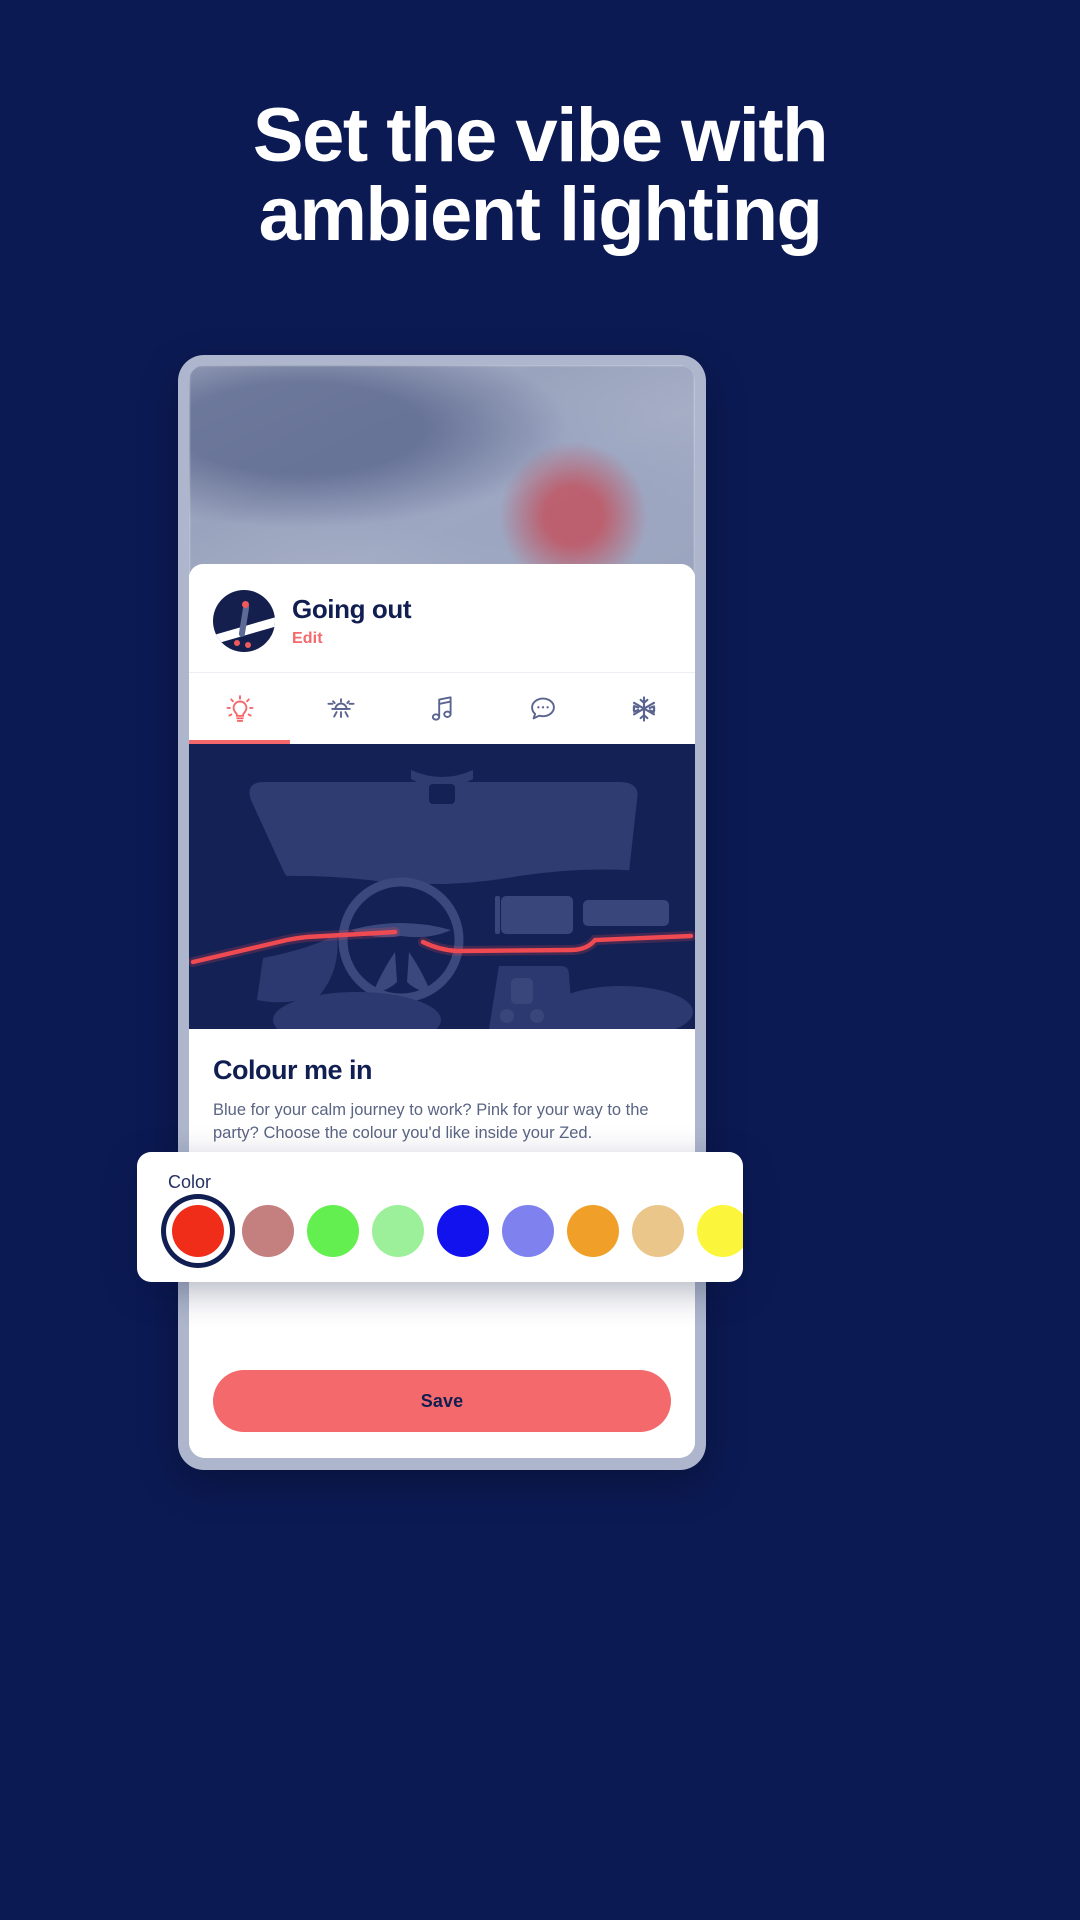 This screenshot has width=1080, height=1920. I want to click on color-picker-panel: Color, so click(440, 1217).